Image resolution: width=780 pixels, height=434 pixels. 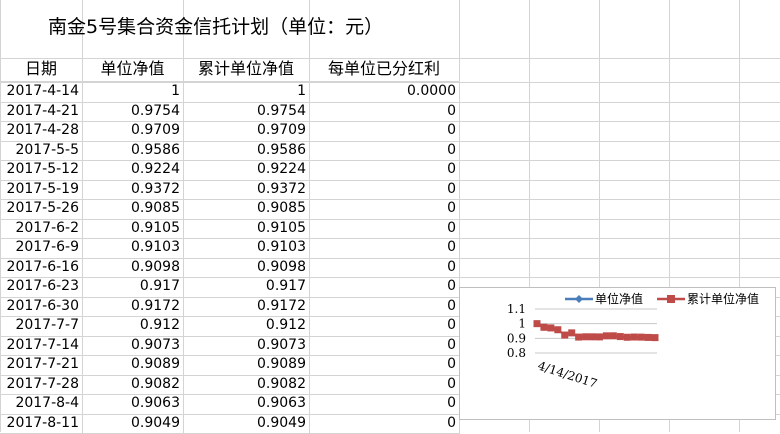 I want to click on y-tick-label: 1, so click(x=522, y=324).